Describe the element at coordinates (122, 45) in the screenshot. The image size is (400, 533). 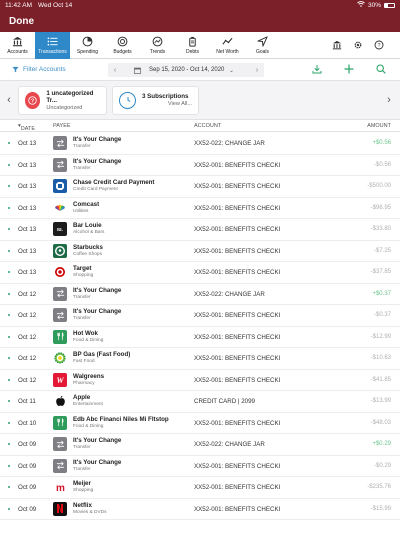
I see `tab-budgets: Budgets` at that location.